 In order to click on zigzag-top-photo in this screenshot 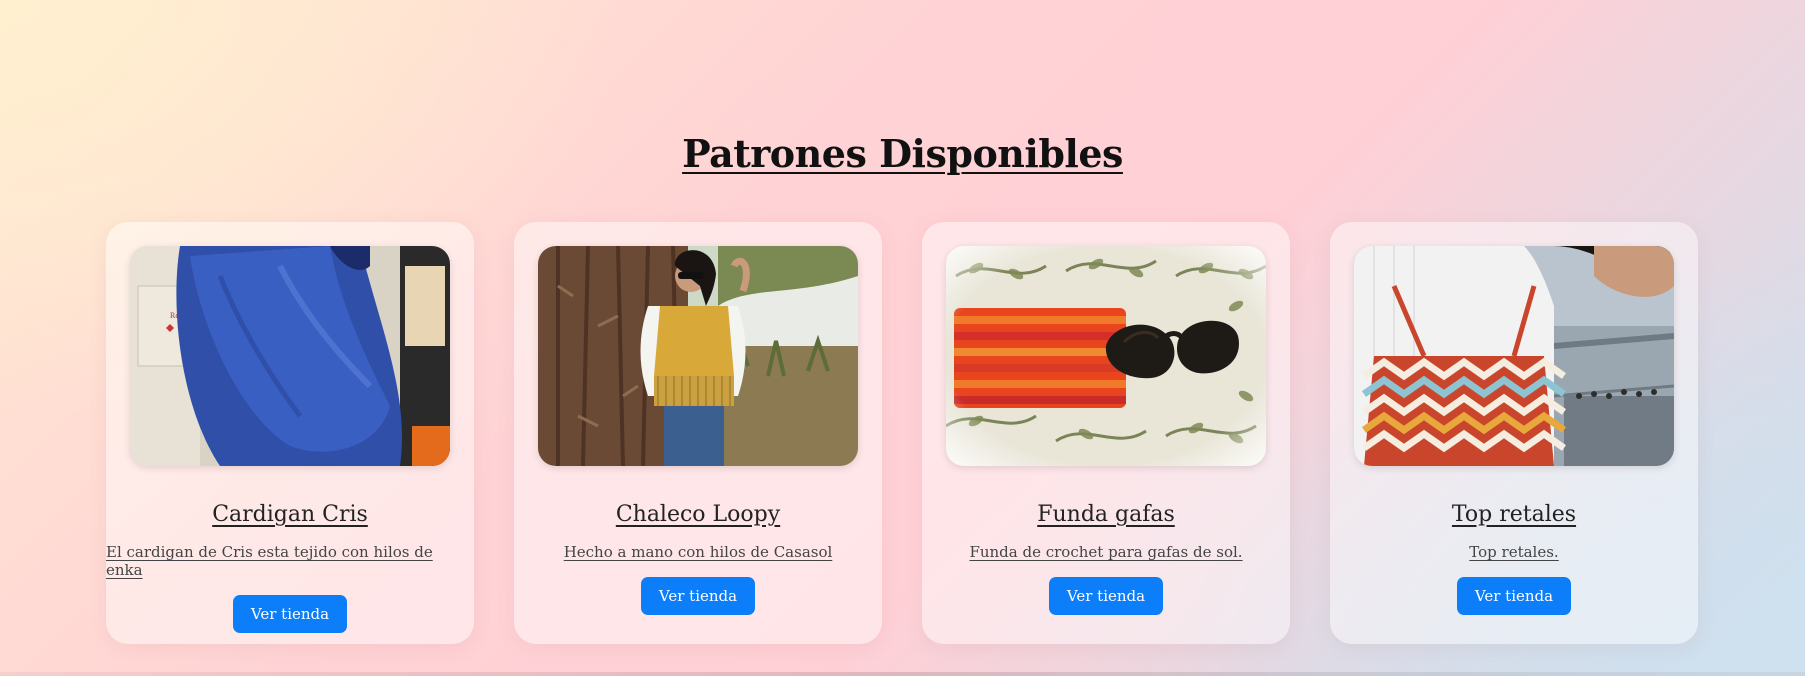, I will do `click(1514, 356)`.